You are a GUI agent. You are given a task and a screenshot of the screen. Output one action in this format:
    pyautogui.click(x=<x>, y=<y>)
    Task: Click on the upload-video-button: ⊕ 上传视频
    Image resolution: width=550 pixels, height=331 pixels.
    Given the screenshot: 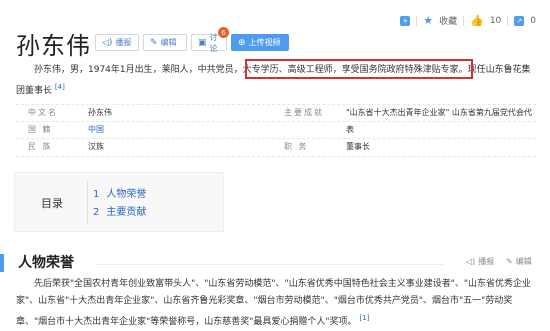 What is the action you would take?
    pyautogui.click(x=260, y=42)
    